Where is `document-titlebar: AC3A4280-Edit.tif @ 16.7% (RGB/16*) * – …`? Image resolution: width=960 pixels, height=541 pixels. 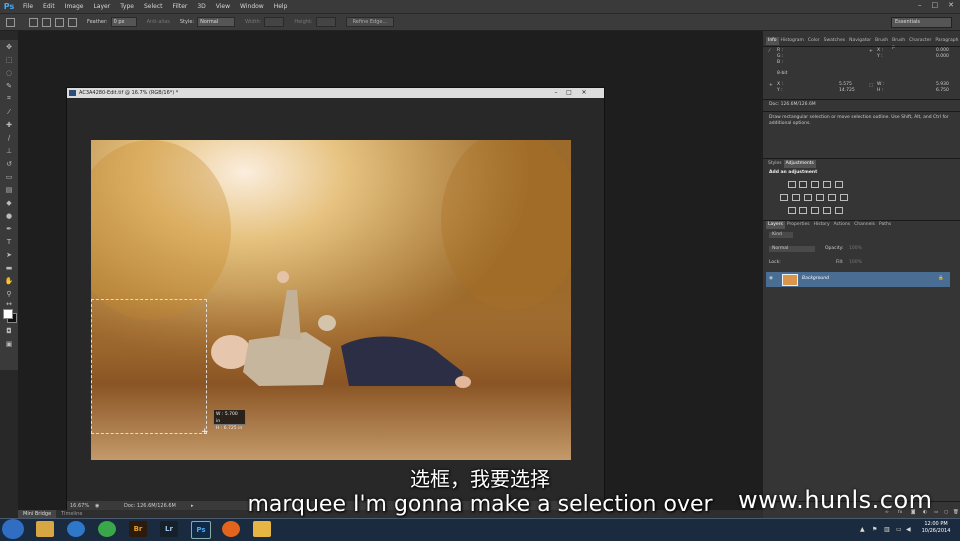
document-titlebar: AC3A4280-Edit.tif @ 16.7% (RGB/16*) * – … is located at coordinates (335, 93).